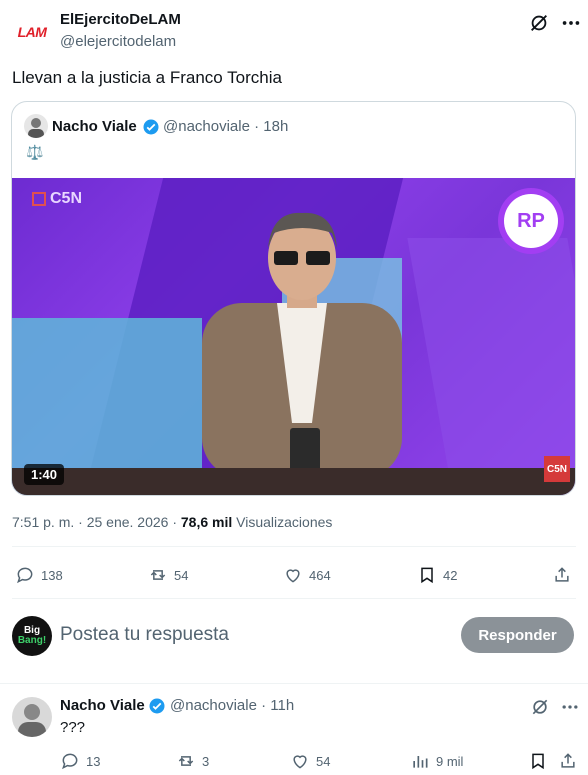 The image size is (588, 775). Describe the element at coordinates (44, 474) in the screenshot. I see `video-duration: 1:40` at that location.